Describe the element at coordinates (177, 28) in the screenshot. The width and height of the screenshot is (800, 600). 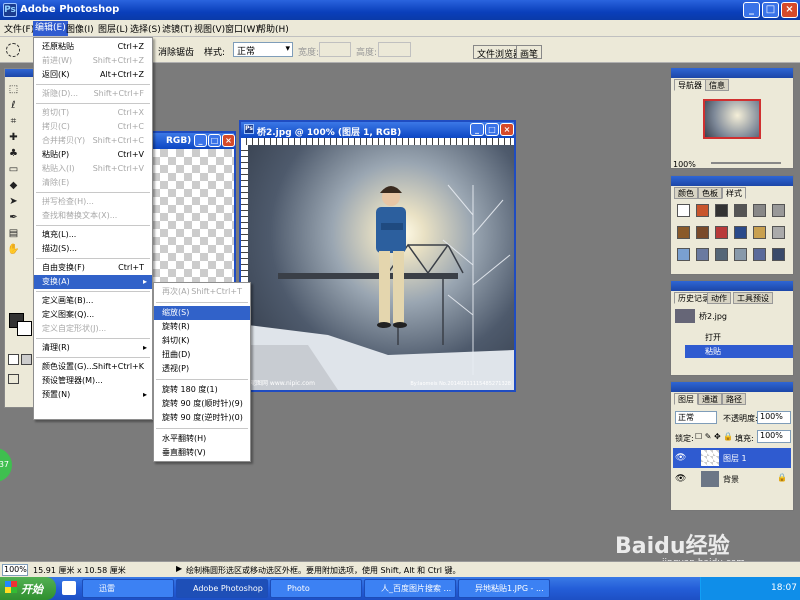
I see `menu-filter: 滤镜(T)` at that location.